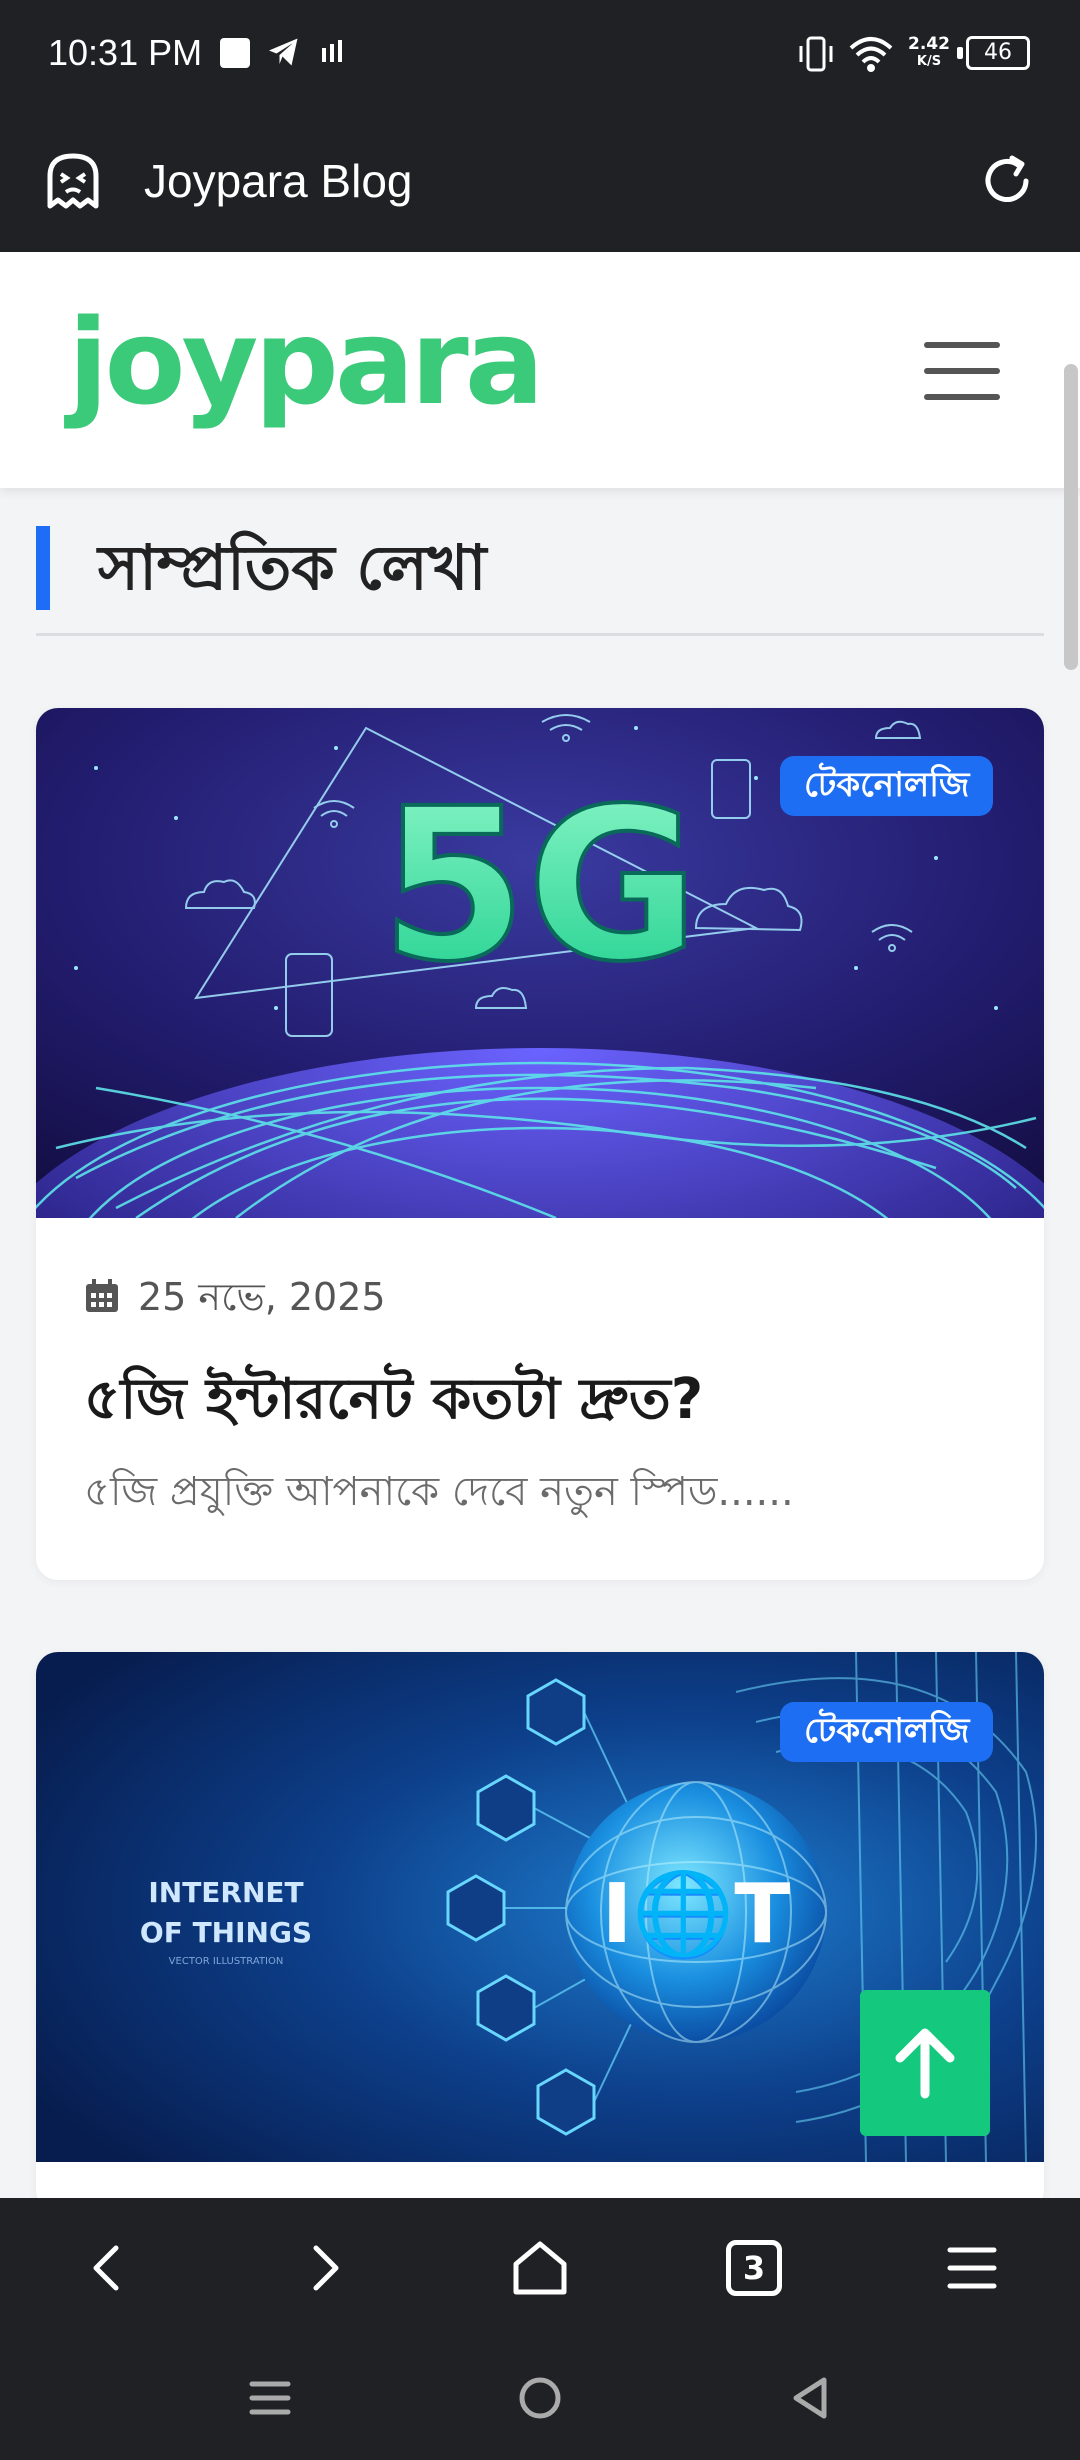 This screenshot has width=1080, height=2460. I want to click on signal-bars-icon, so click(332, 51).